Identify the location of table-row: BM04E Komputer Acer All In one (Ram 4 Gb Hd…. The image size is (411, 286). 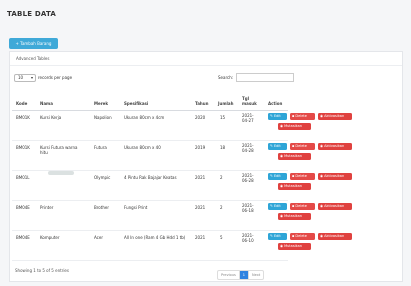
(182, 246).